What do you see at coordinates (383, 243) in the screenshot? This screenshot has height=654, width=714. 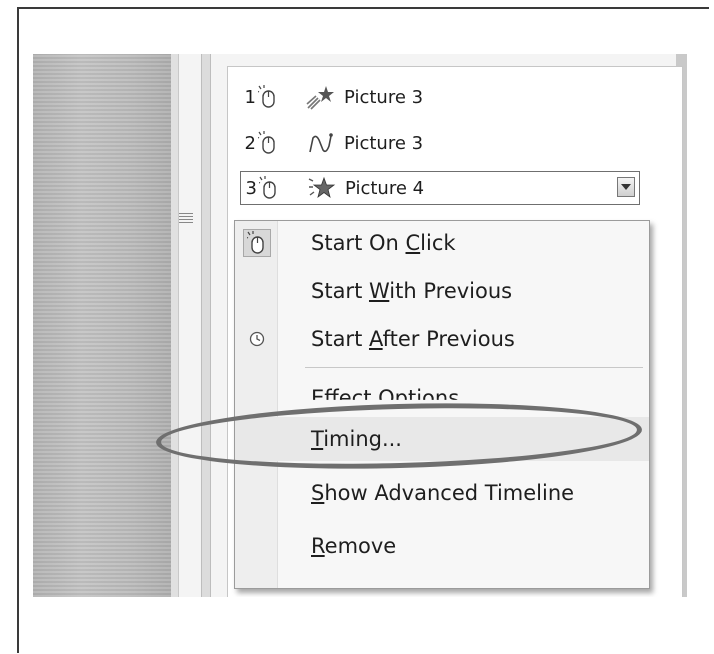 I see `menu-item-label: Start On Click` at bounding box center [383, 243].